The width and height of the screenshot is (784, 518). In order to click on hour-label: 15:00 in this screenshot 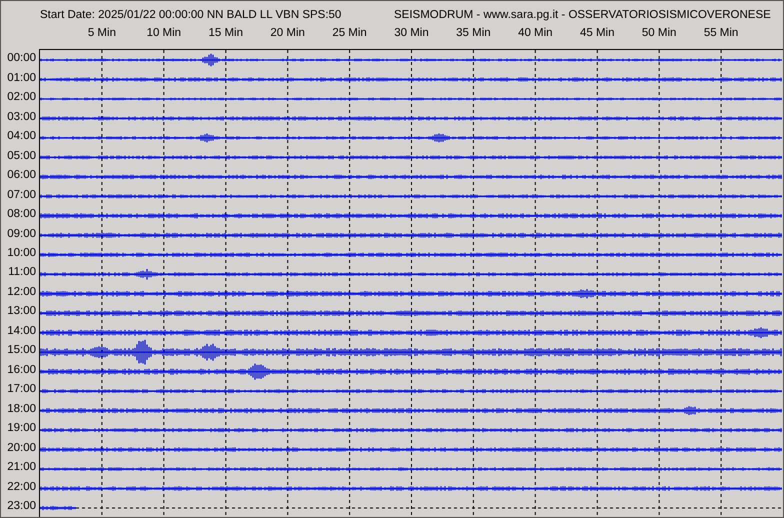, I will do `click(21, 350)`.